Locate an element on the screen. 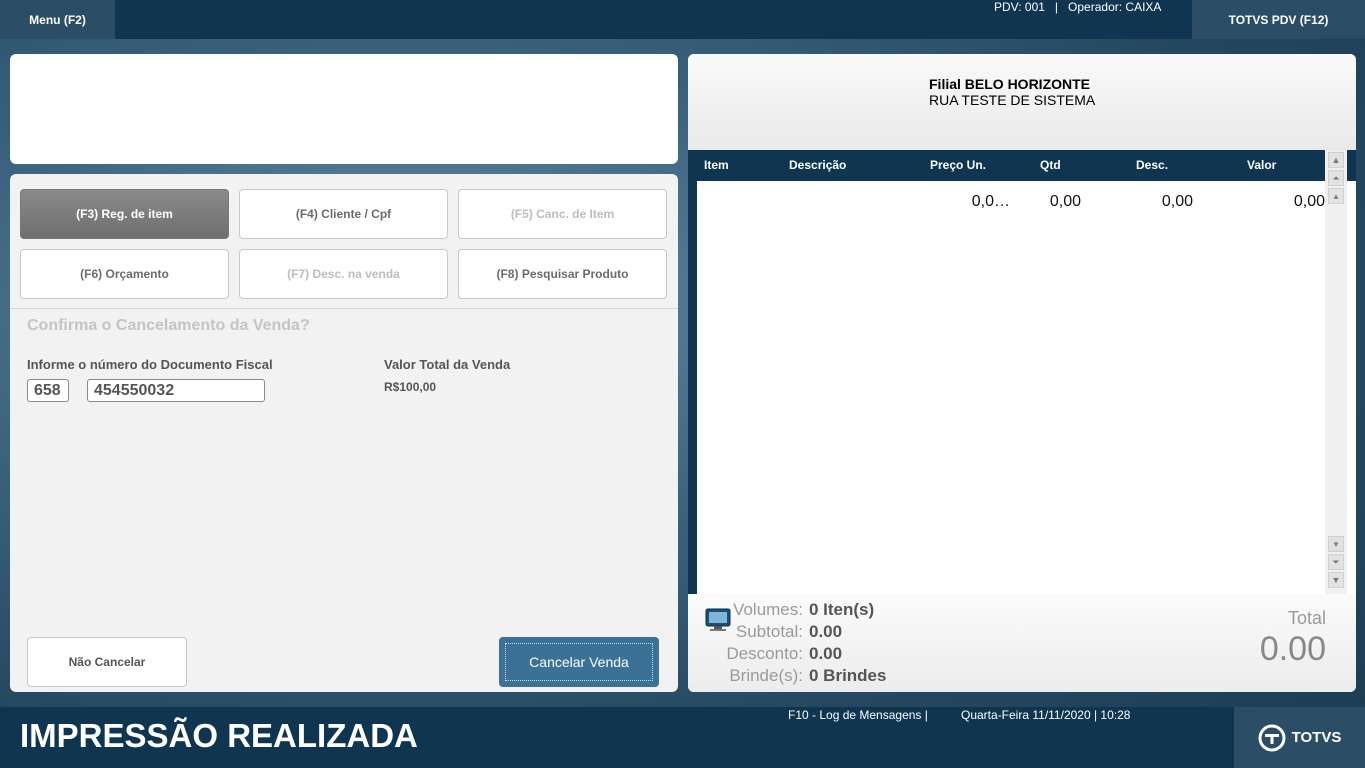 This screenshot has height=768, width=1365. items-table-header: Item Descrição Preço Un. Qtd Desc. Valor is located at coordinates (1022, 165).